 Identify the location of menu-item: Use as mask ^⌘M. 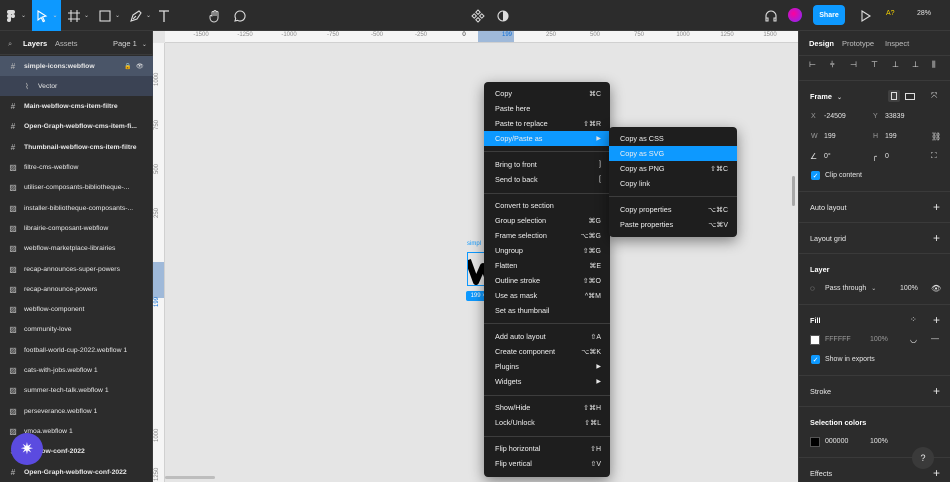
(547, 295).